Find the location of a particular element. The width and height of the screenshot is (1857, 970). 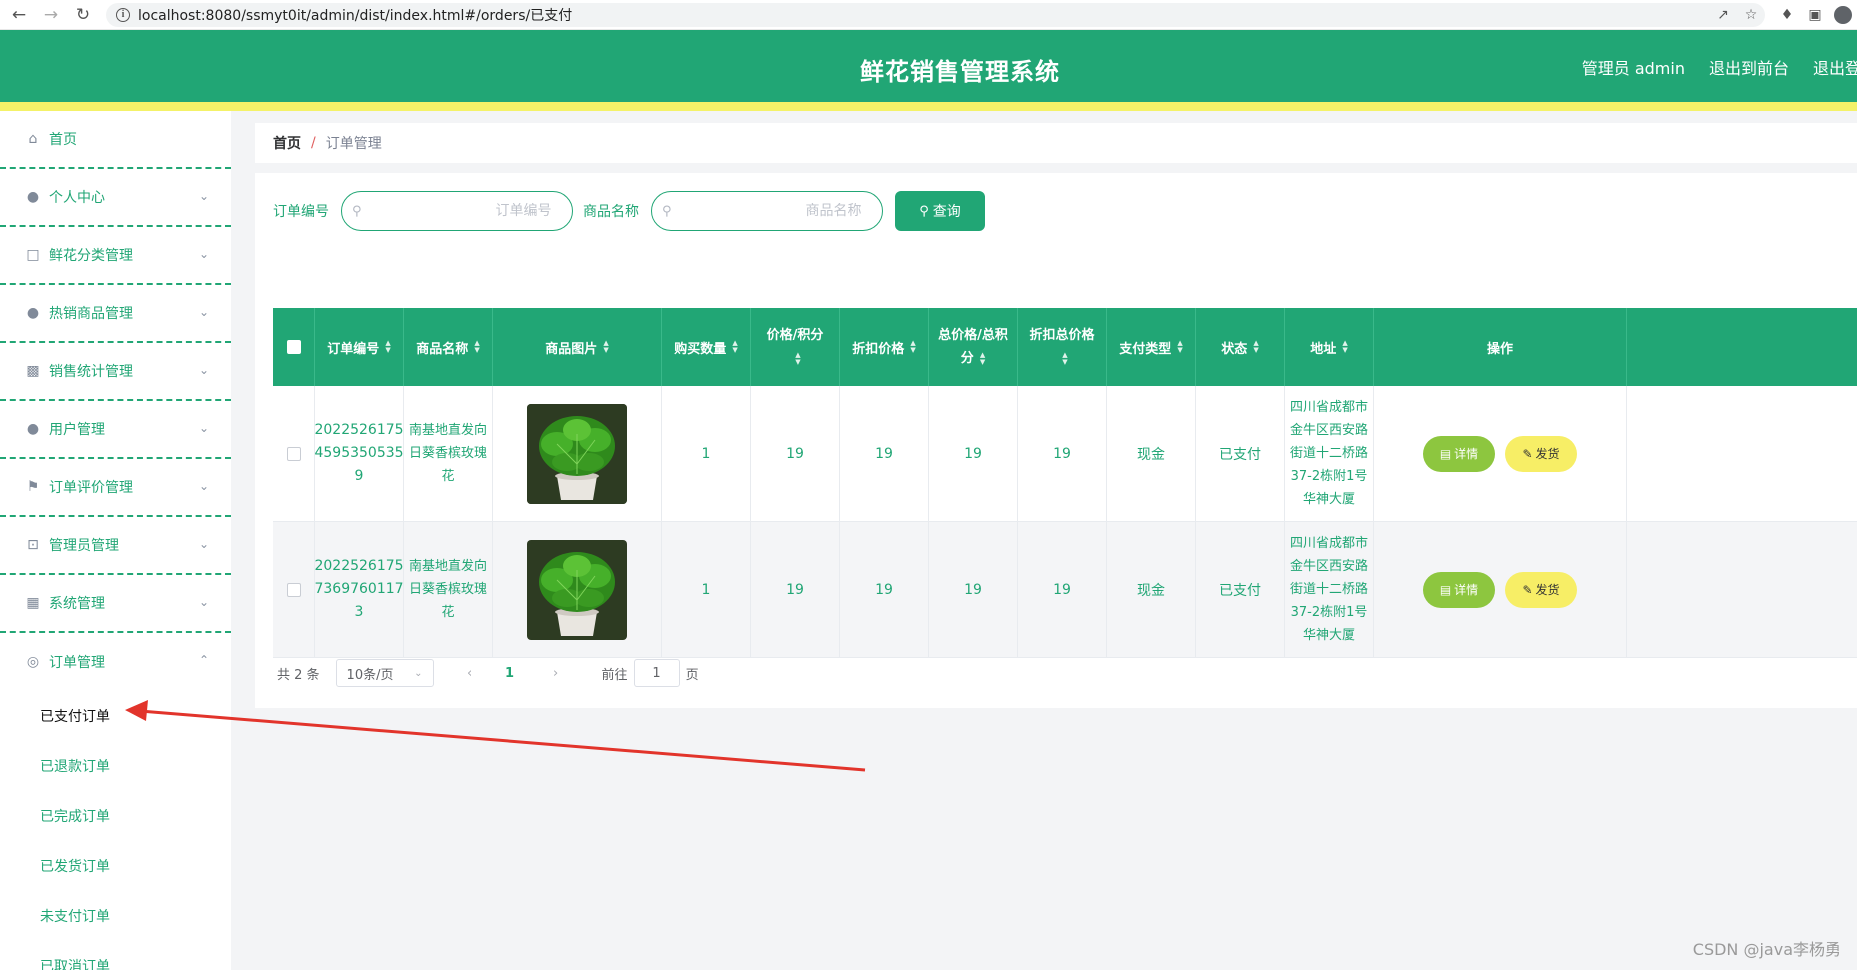

col-price: 价格/积分 ▲ ▼ is located at coordinates (795, 347).